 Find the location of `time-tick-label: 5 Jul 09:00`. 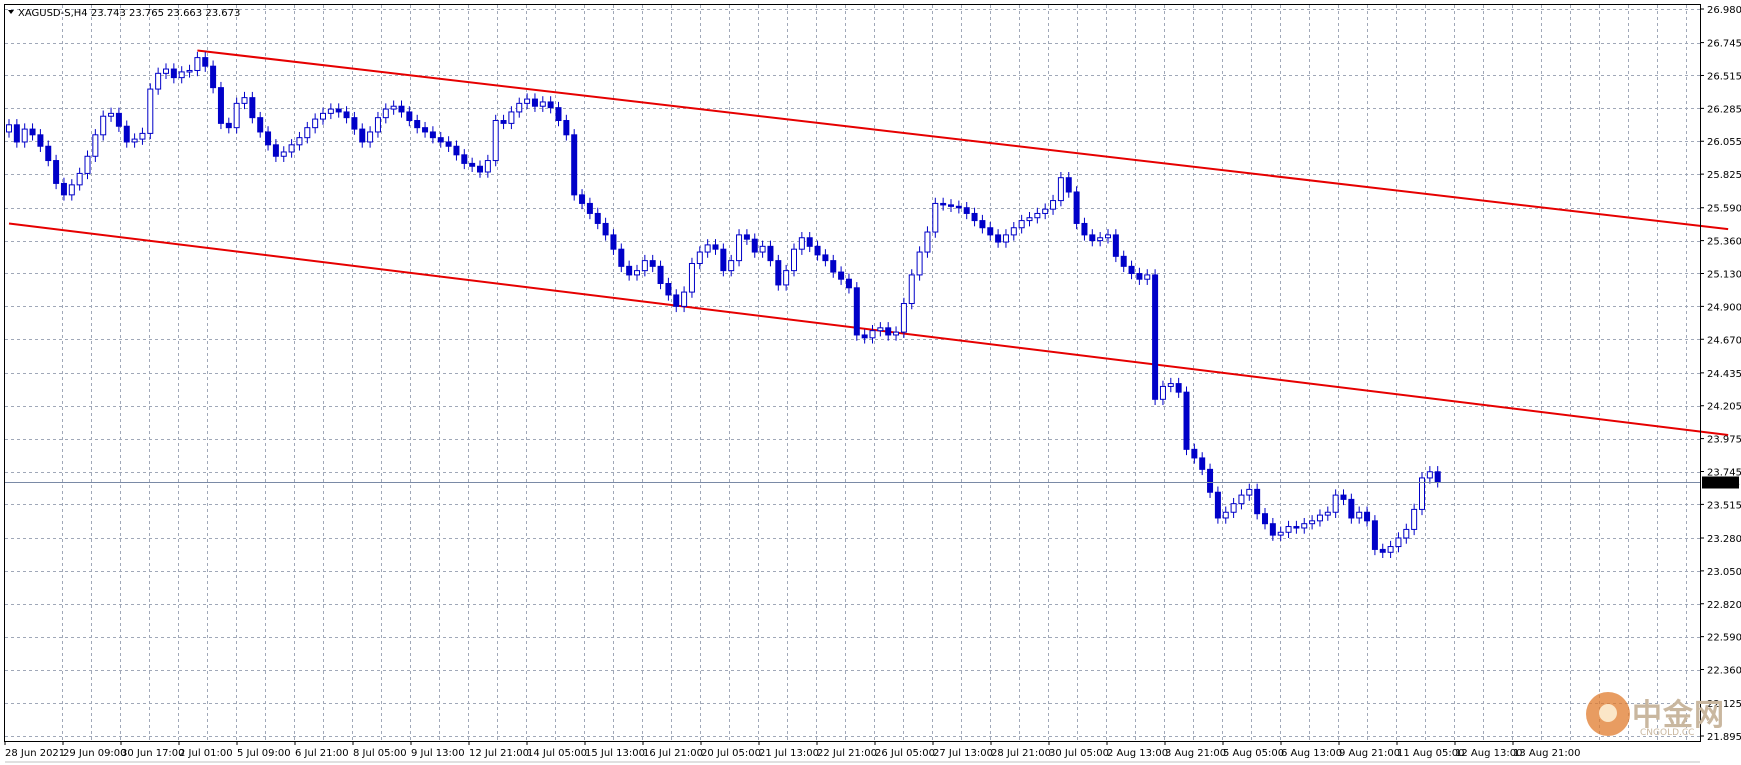

time-tick-label: 5 Jul 09:00 is located at coordinates (264, 753).